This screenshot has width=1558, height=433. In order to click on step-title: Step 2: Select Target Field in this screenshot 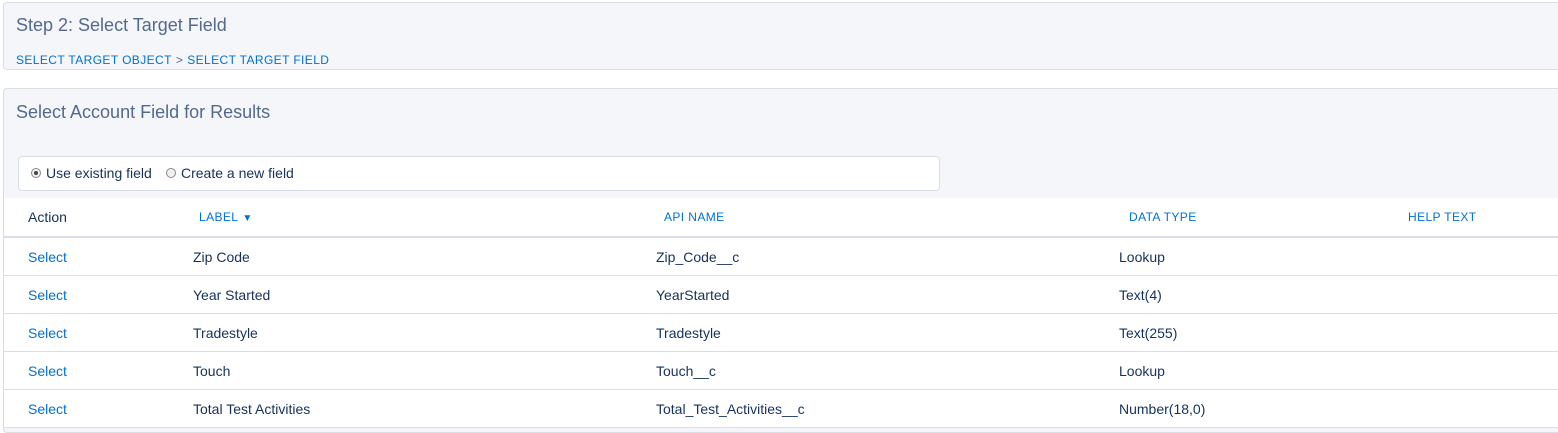, I will do `click(121, 25)`.